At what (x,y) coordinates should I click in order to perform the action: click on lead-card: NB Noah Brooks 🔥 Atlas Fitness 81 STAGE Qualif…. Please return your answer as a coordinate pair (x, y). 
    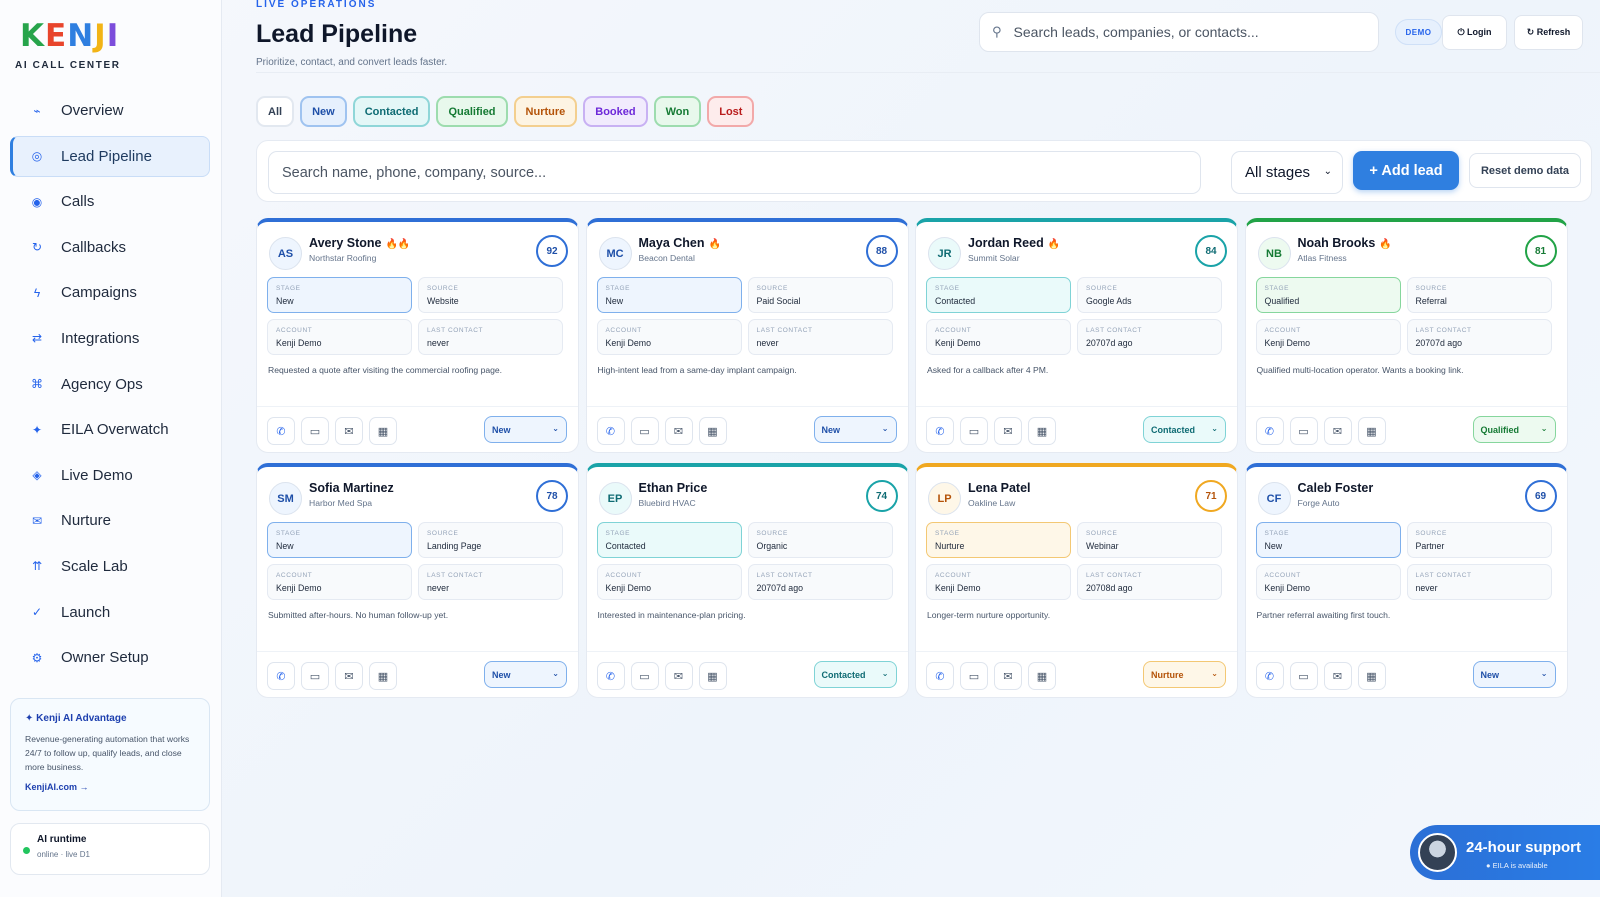
    Looking at the image, I should click on (1406, 335).